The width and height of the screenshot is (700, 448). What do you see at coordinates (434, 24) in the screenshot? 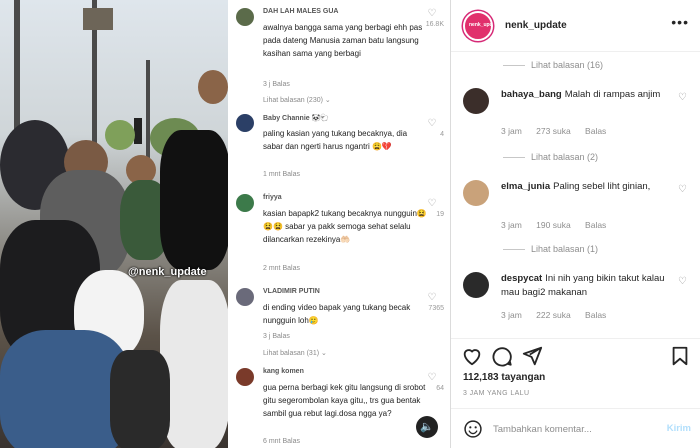
I see `overlay-comment-likes: 16.8K` at bounding box center [434, 24].